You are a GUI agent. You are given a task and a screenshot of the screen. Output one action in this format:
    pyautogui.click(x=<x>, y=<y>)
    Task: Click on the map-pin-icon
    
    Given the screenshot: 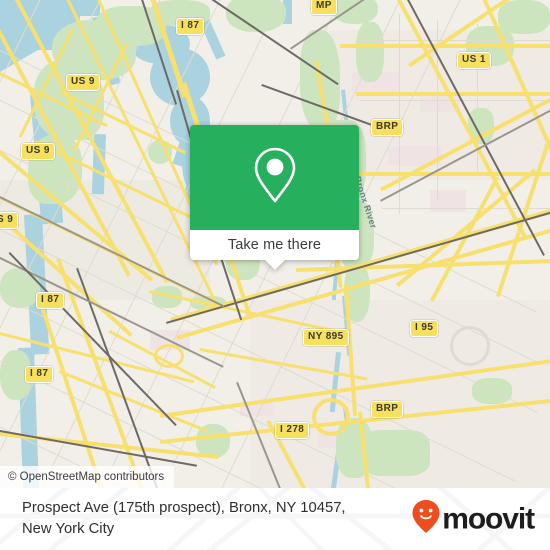 What is the action you would take?
    pyautogui.click(x=275, y=177)
    